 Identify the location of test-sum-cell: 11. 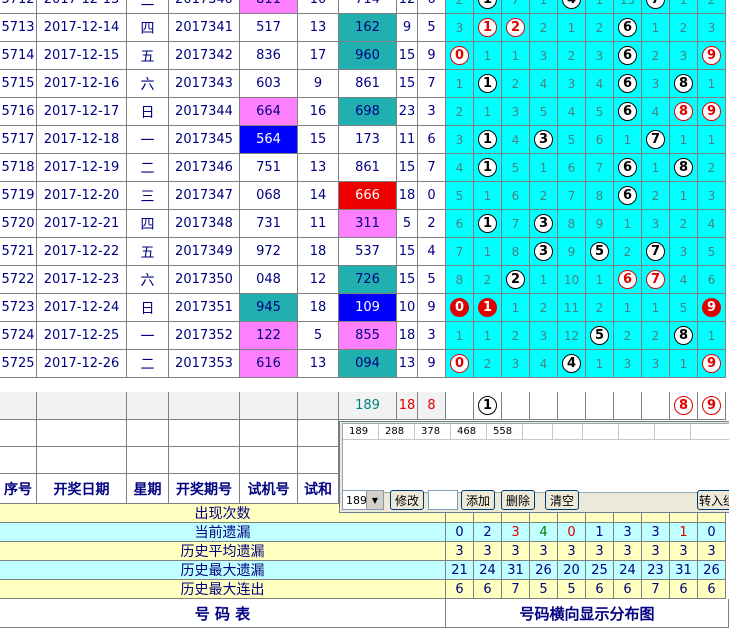
(318, 224).